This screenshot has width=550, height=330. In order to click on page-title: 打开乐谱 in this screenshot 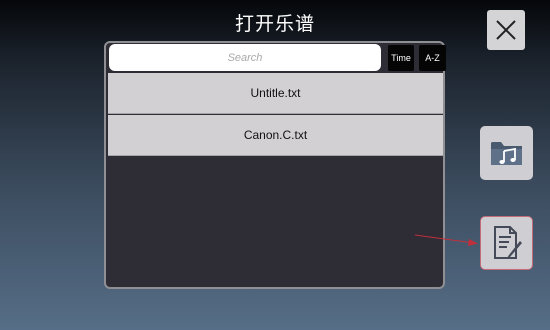, I will do `click(274, 24)`.